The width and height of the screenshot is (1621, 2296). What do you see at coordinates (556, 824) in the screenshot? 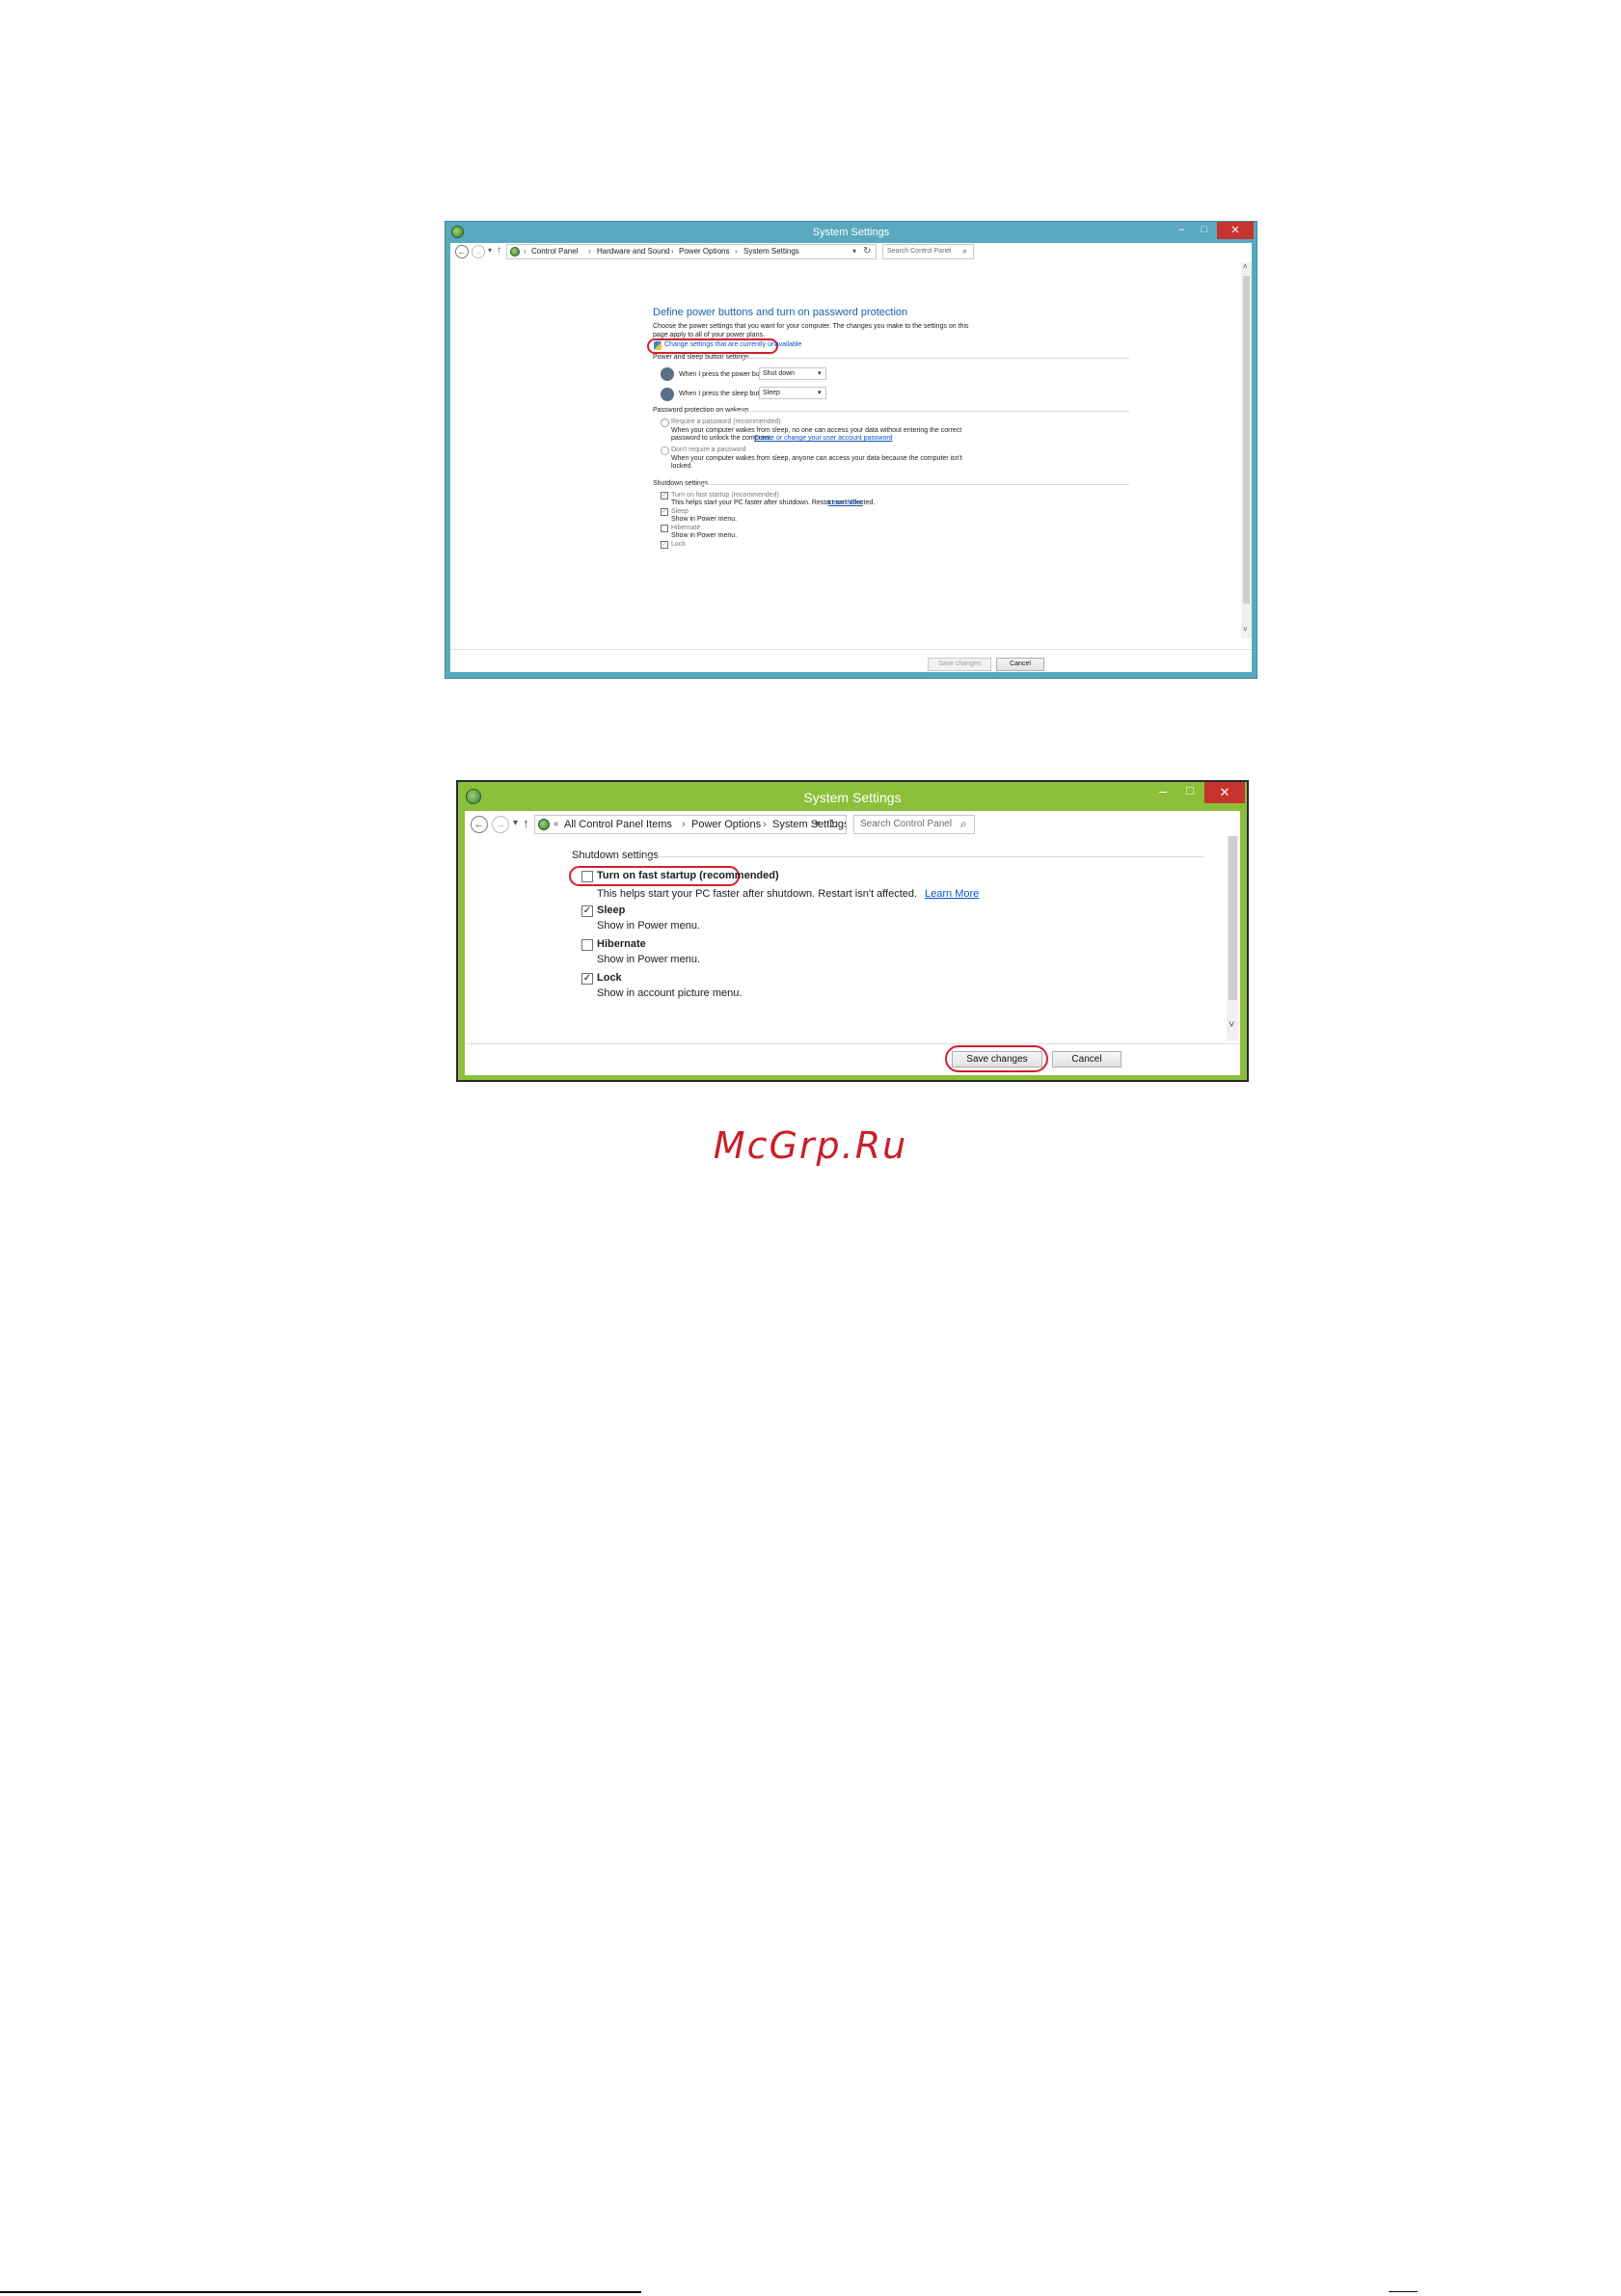
I see `breadcrumb-overflow-icon: «` at bounding box center [556, 824].